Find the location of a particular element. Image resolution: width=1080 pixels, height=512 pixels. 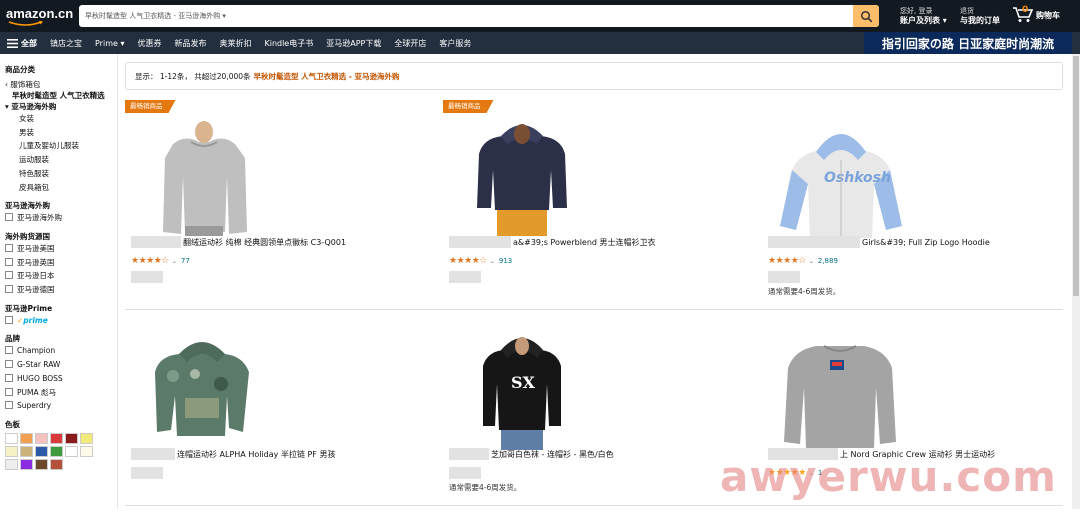

brand-filter: G-Star RAW is located at coordinates (61, 365).